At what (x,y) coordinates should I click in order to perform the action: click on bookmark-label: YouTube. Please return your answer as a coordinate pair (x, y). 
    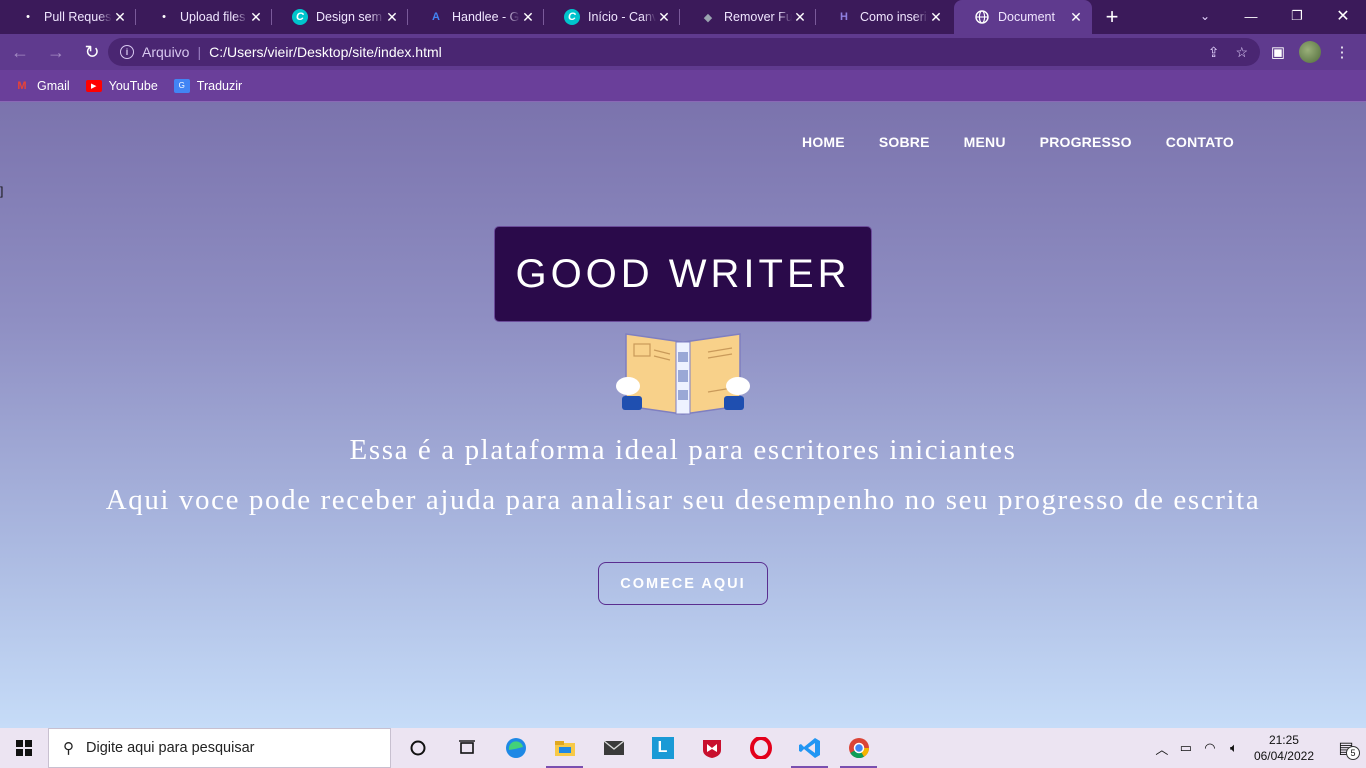
    Looking at the image, I should click on (133, 85).